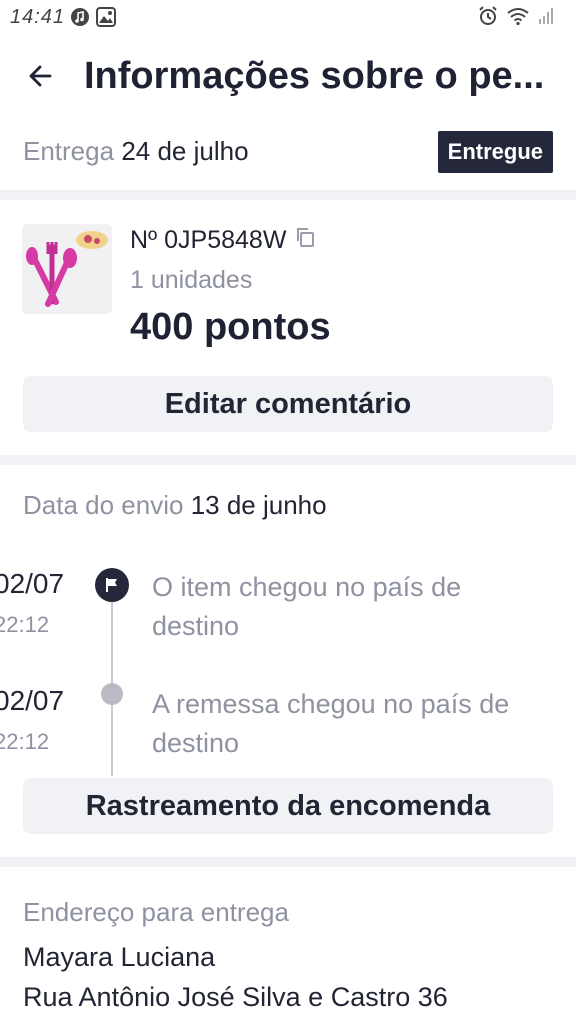  I want to click on product-image, so click(67, 269).